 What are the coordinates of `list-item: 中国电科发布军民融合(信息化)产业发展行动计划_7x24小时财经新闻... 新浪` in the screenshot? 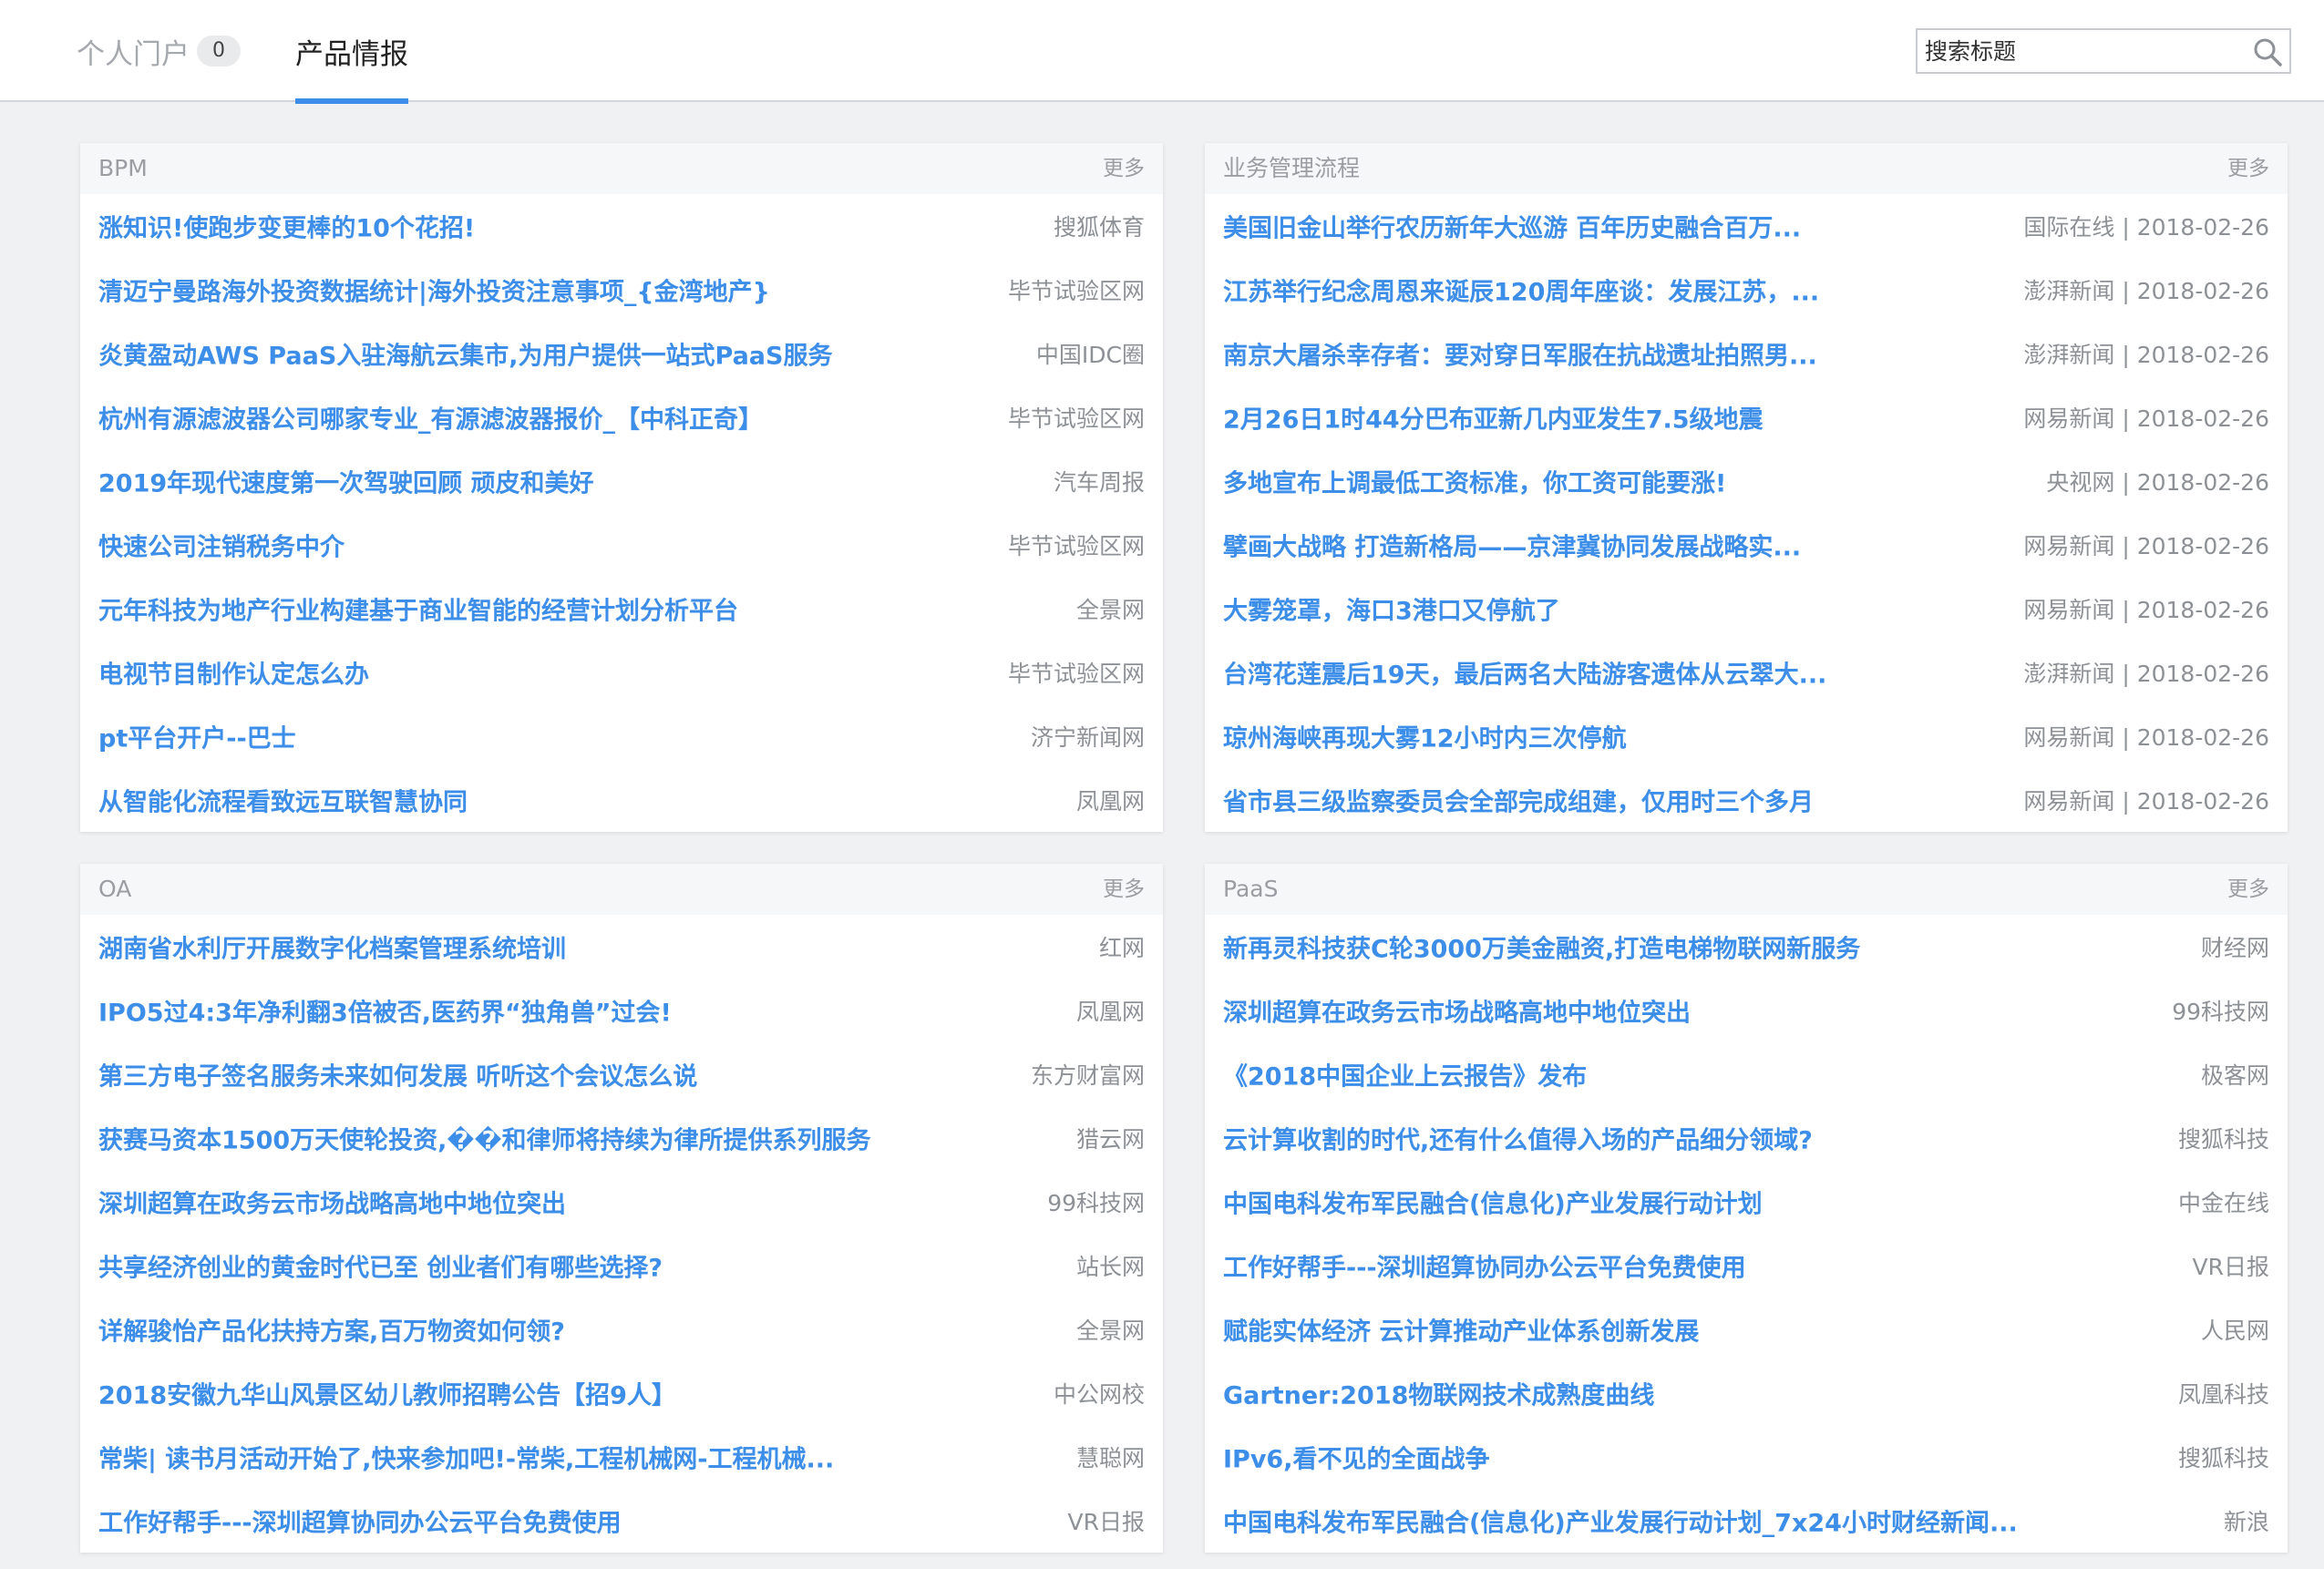 It's located at (1746, 1521).